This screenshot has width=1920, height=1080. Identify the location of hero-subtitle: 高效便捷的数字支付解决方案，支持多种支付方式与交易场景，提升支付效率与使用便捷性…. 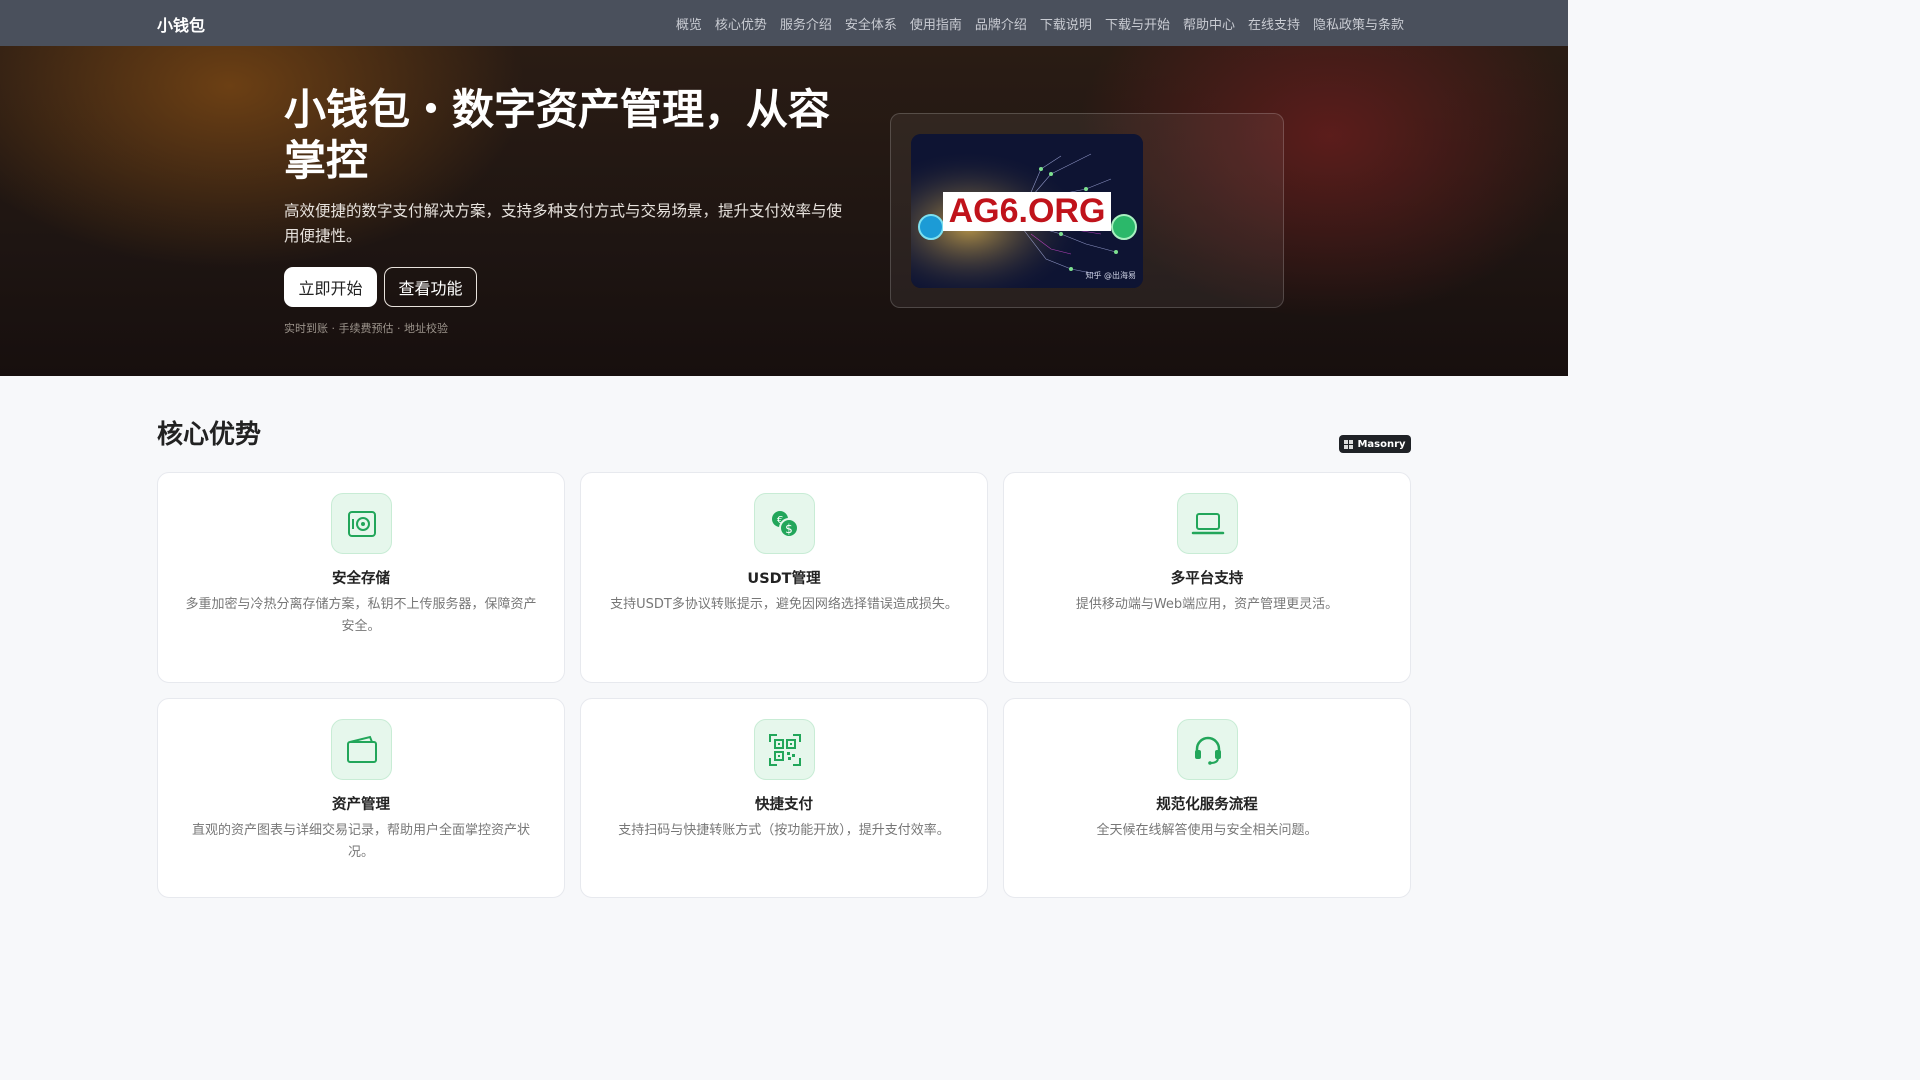
(563, 223).